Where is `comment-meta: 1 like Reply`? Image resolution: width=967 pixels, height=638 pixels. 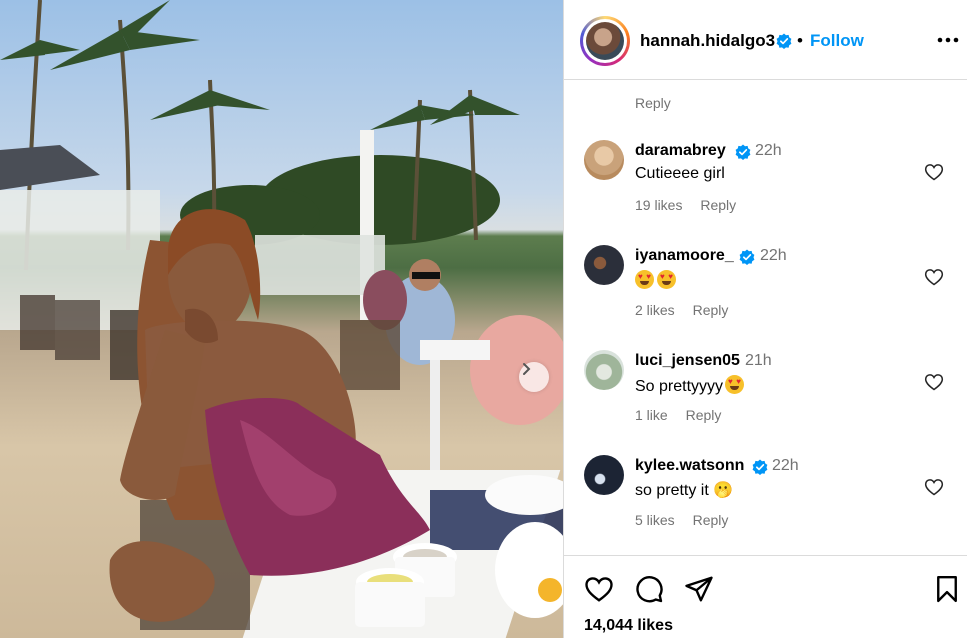 comment-meta: 1 like Reply is located at coordinates (685, 415).